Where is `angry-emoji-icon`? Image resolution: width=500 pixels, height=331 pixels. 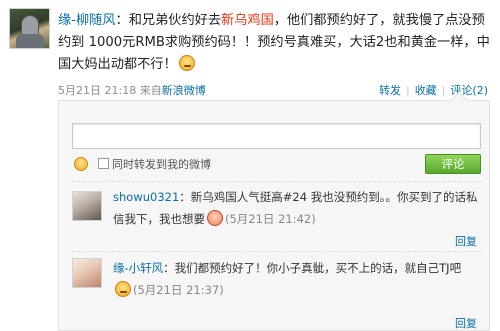 angry-emoji-icon is located at coordinates (215, 218).